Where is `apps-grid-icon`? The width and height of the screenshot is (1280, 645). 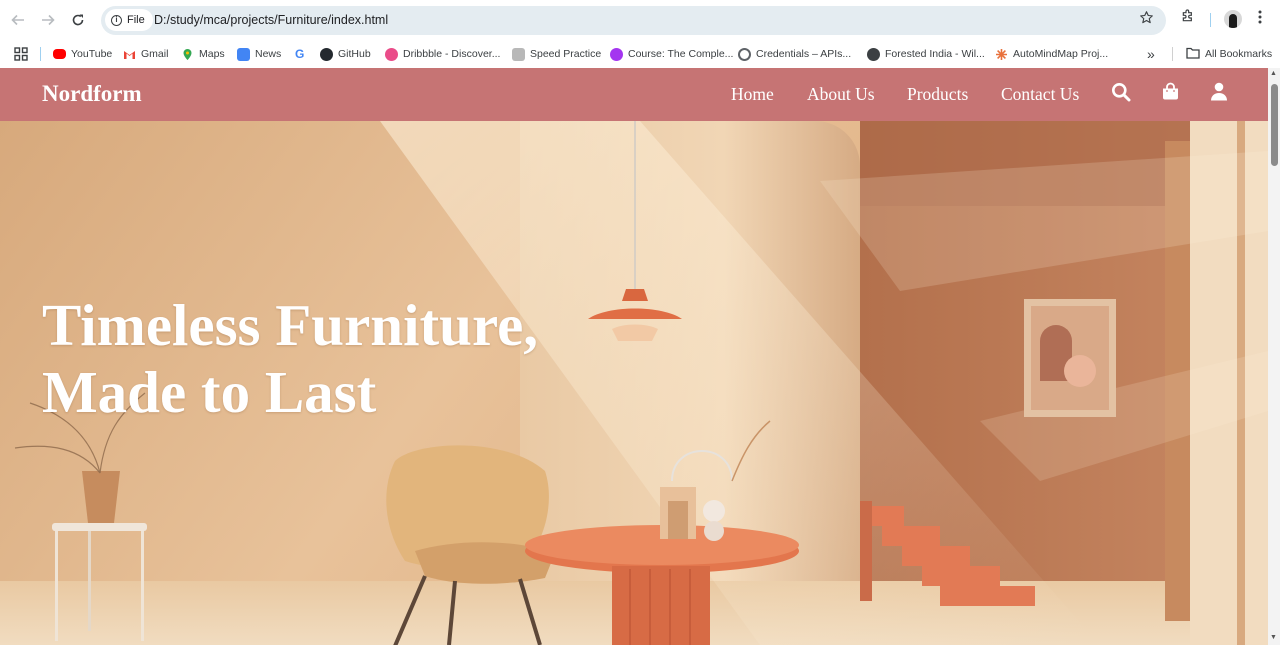
apps-grid-icon is located at coordinates (21, 54).